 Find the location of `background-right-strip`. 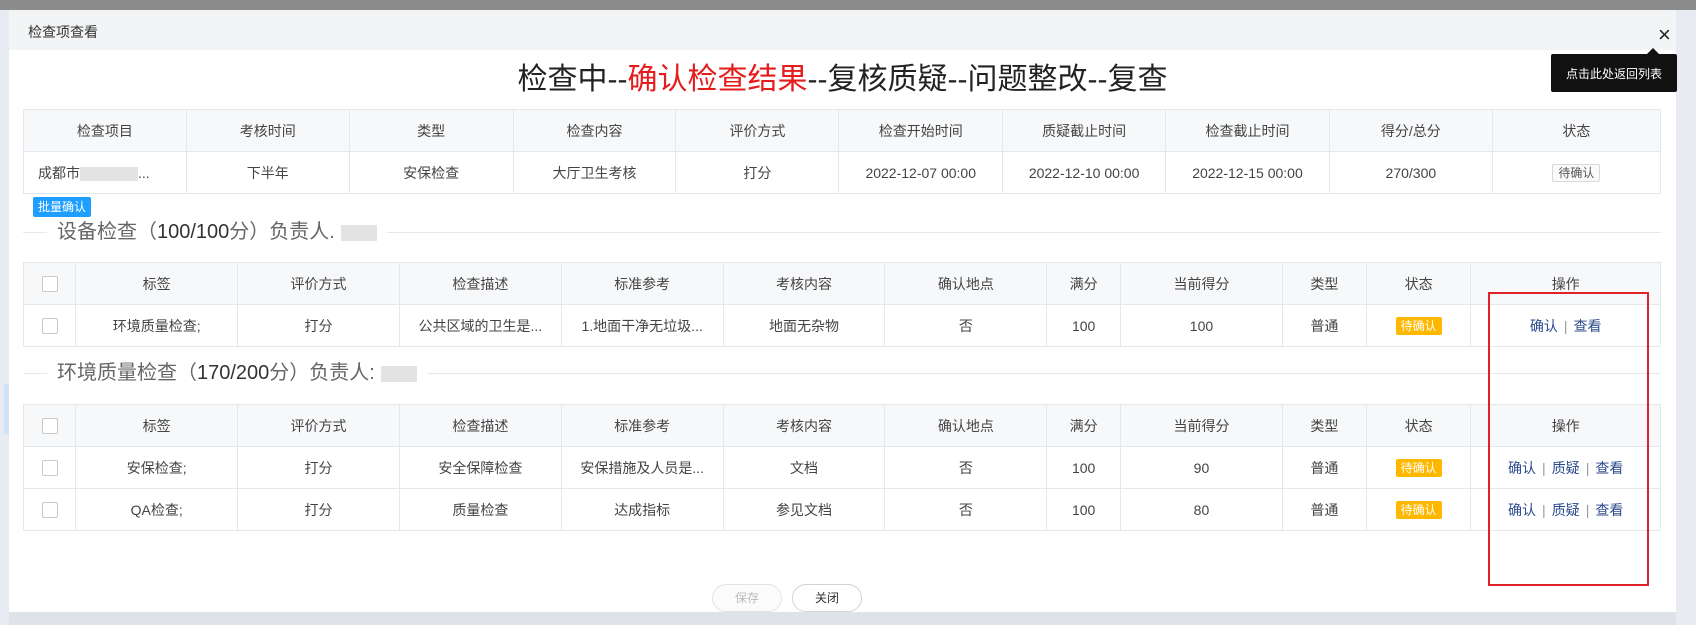

background-right-strip is located at coordinates (1686, 317).